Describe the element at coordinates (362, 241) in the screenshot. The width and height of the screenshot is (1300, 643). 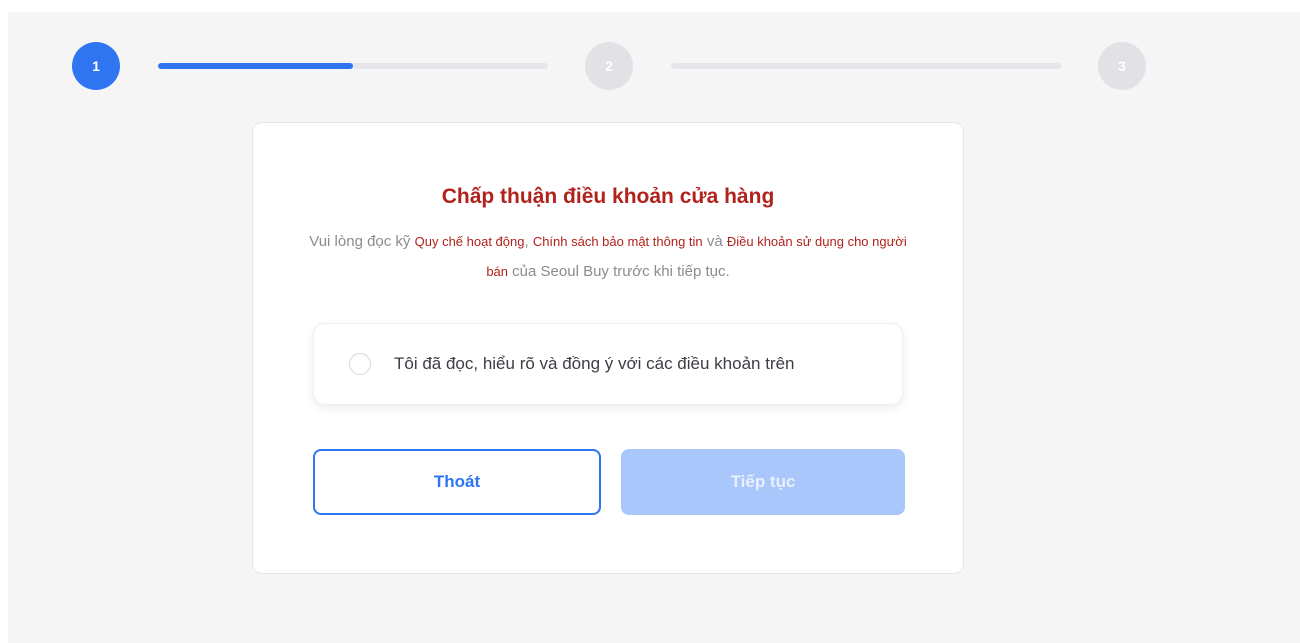
I see `desc-prefix: Vui lòng đọc kỹ` at that location.